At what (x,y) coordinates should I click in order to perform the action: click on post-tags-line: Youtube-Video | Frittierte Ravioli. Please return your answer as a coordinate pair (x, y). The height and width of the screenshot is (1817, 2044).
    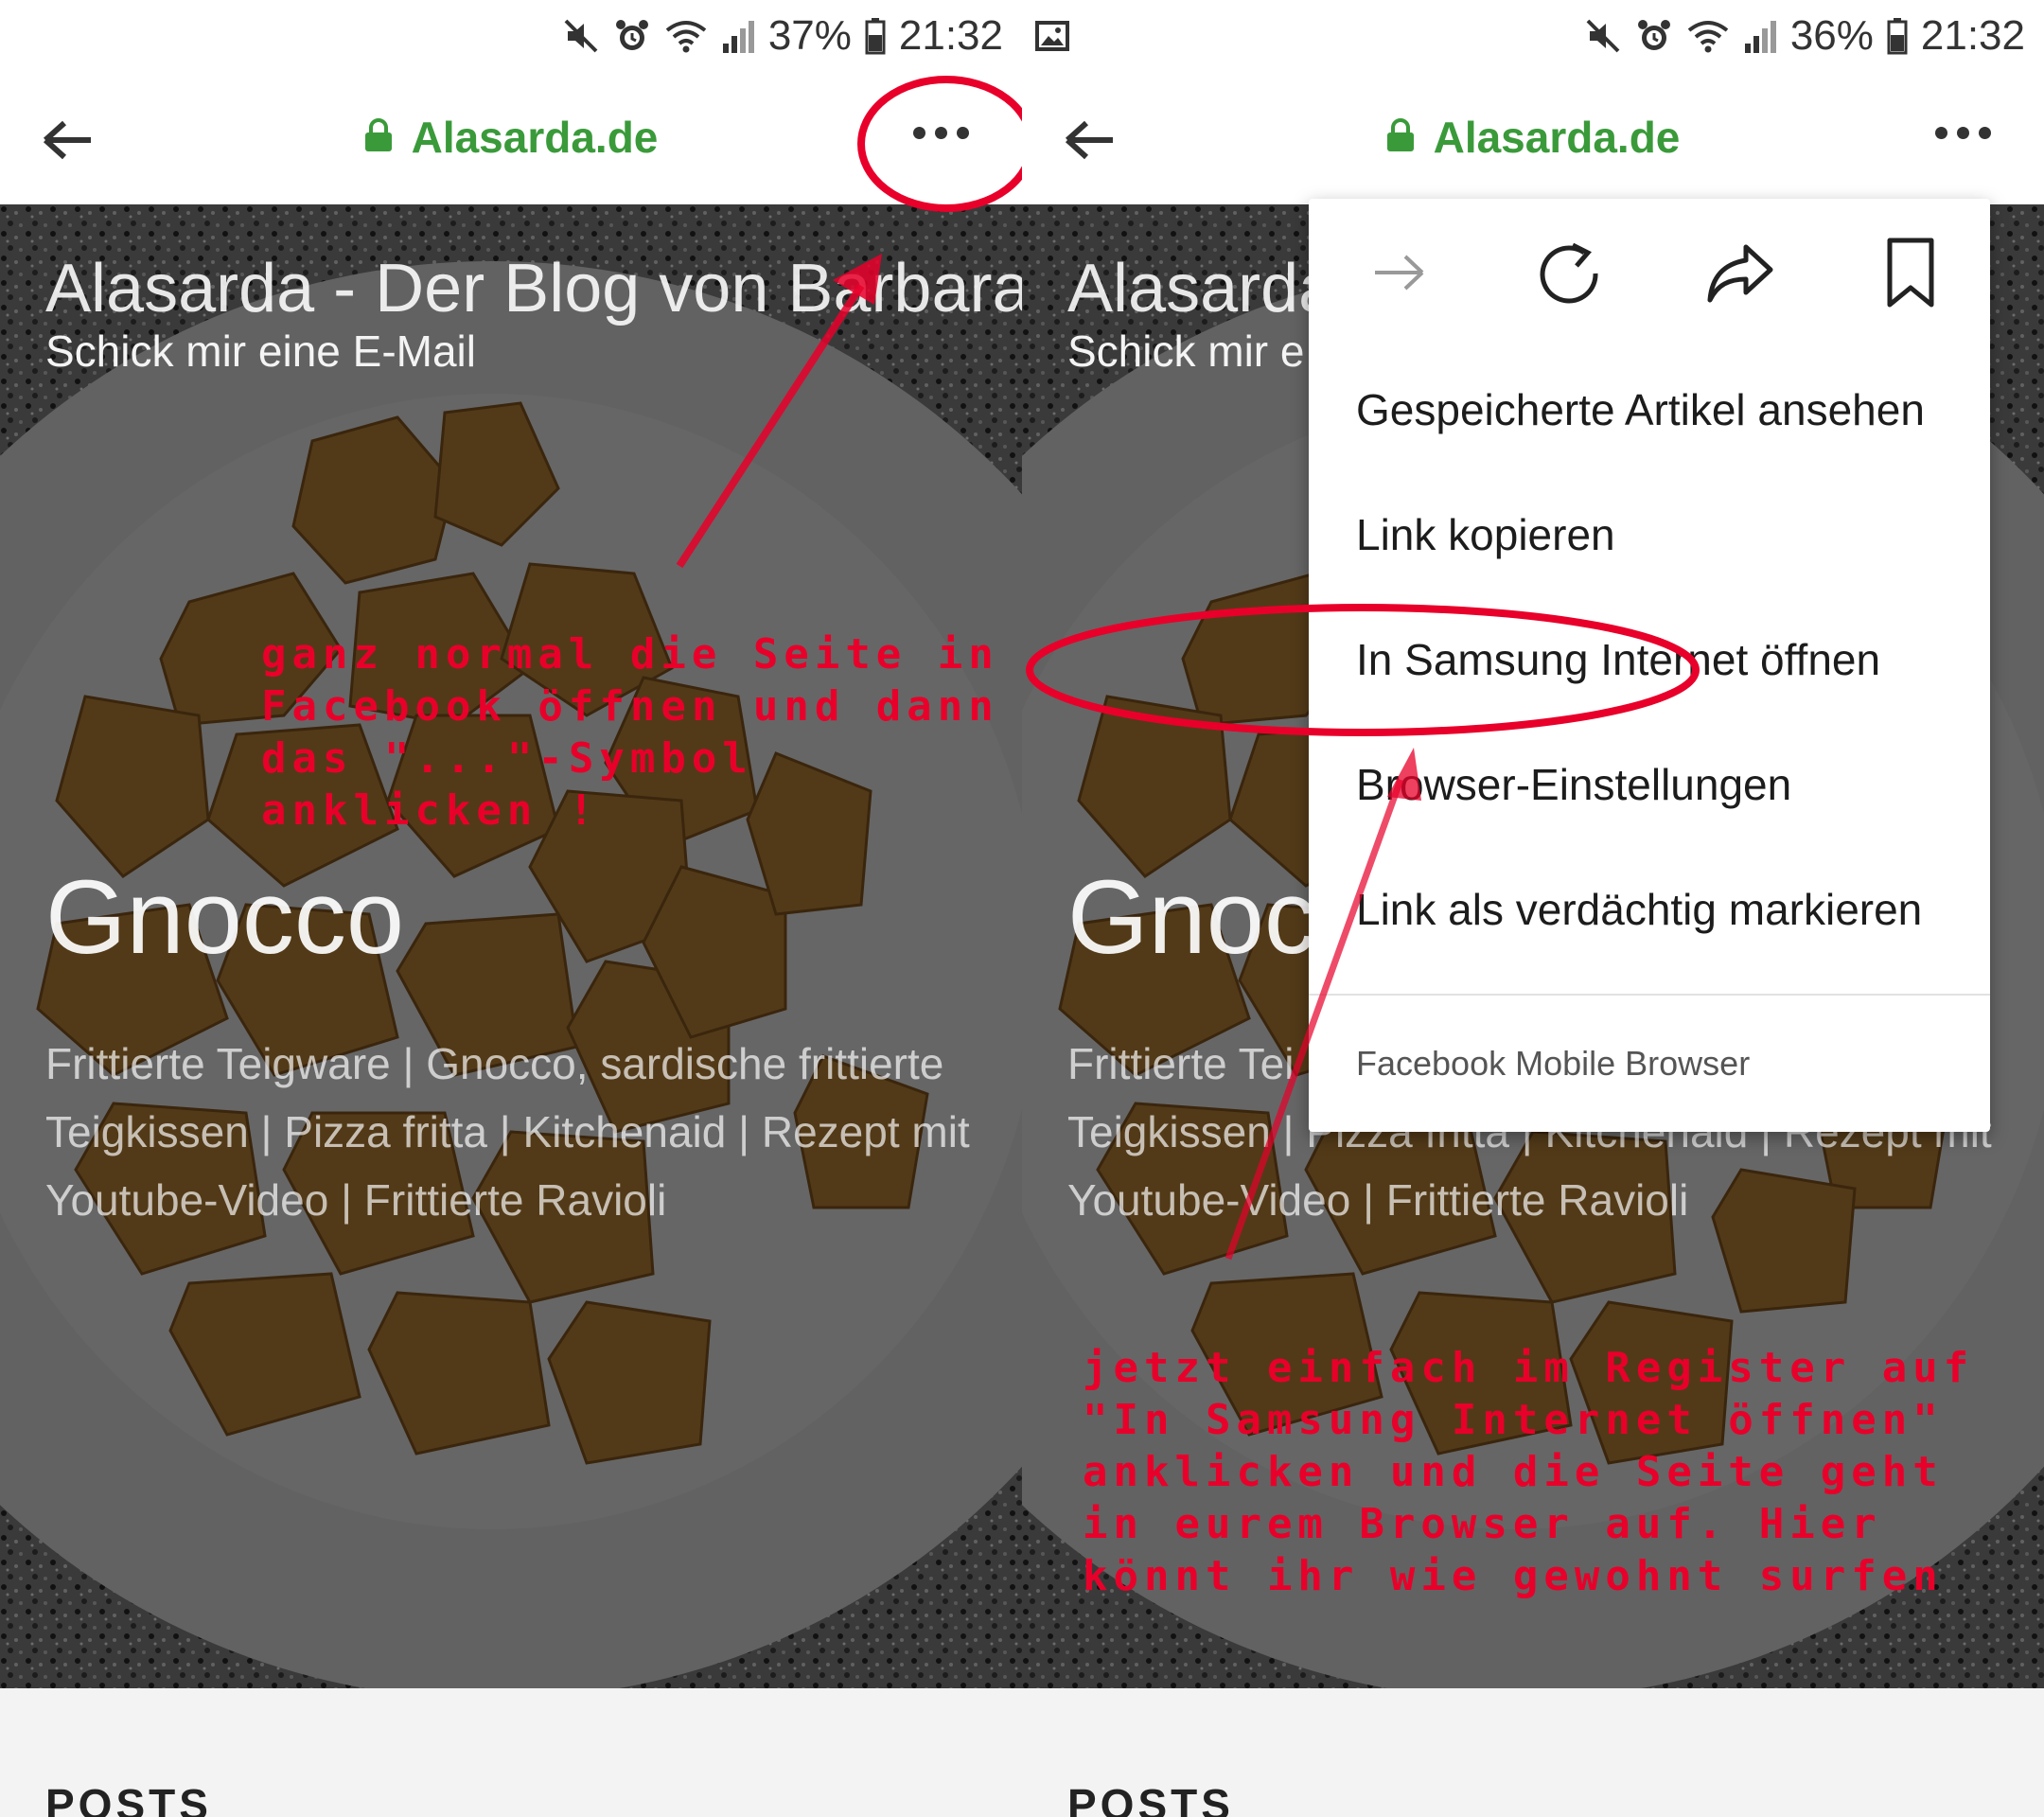
    Looking at the image, I should click on (1378, 1200).